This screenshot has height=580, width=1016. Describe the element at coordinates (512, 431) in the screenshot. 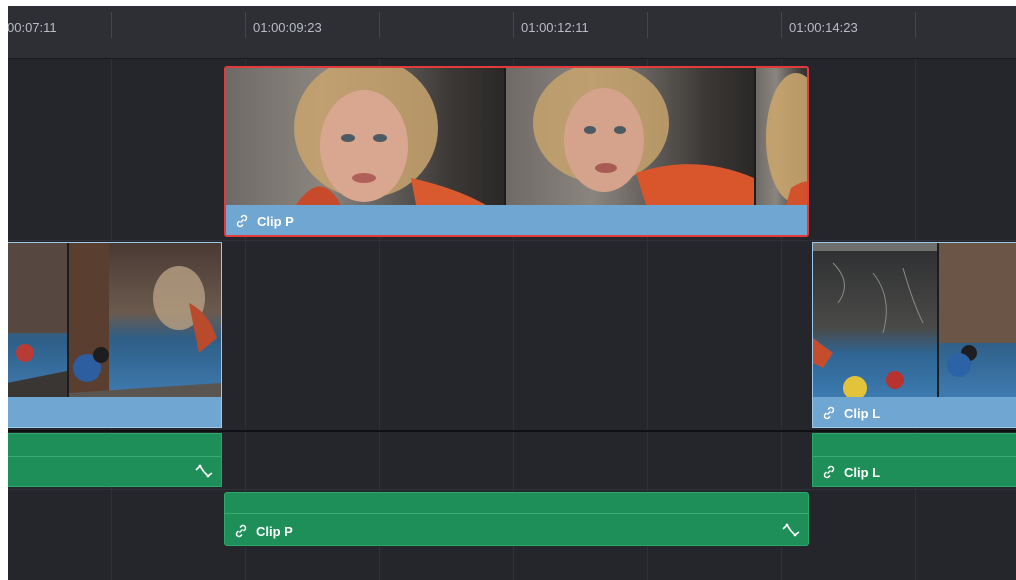

I see `video-audio-divider` at that location.